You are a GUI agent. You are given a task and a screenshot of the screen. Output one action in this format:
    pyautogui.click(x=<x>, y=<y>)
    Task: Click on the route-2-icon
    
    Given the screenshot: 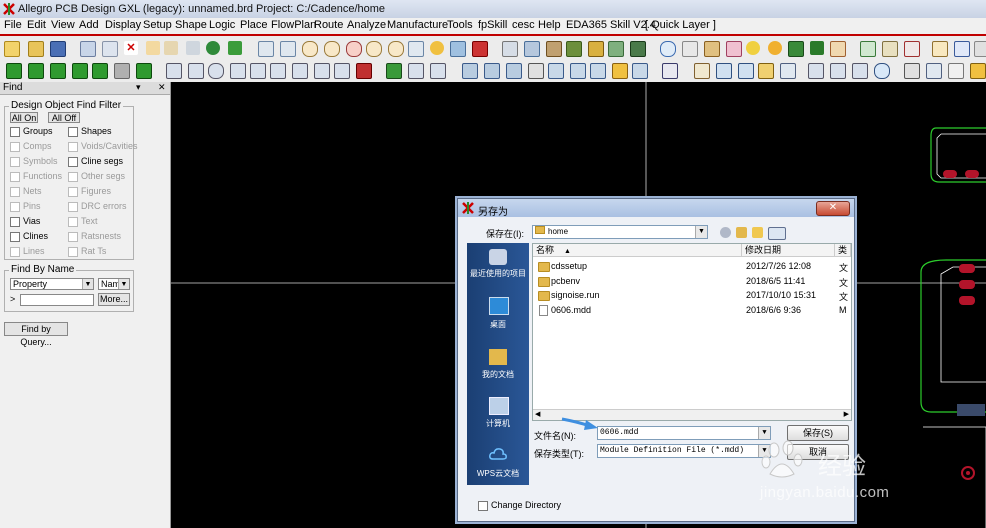 What is the action you would take?
    pyautogui.click(x=492, y=71)
    